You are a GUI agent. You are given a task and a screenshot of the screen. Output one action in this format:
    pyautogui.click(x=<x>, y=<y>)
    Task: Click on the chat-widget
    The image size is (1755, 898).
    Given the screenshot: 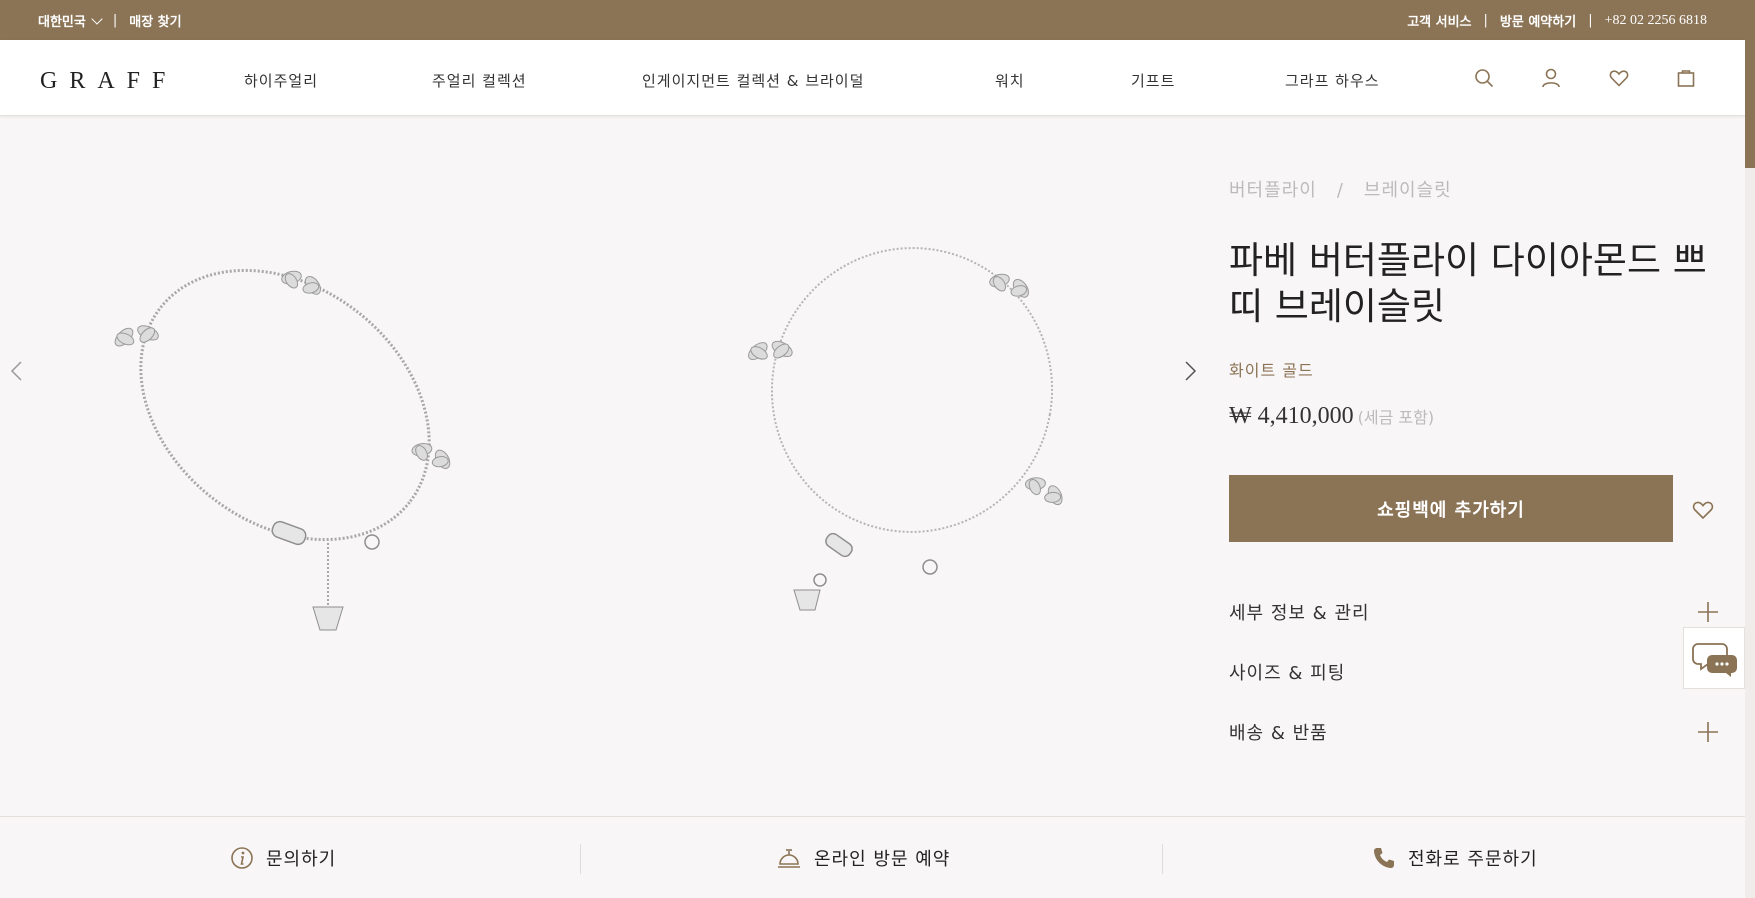 What is the action you would take?
    pyautogui.click(x=1714, y=658)
    